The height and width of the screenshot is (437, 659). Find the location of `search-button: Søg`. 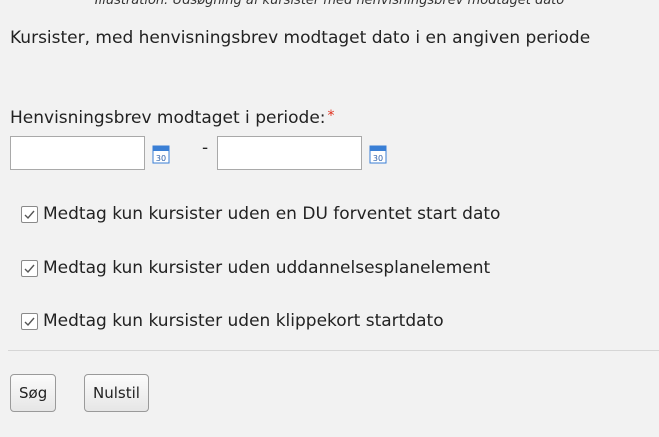

search-button: Søg is located at coordinates (33, 393).